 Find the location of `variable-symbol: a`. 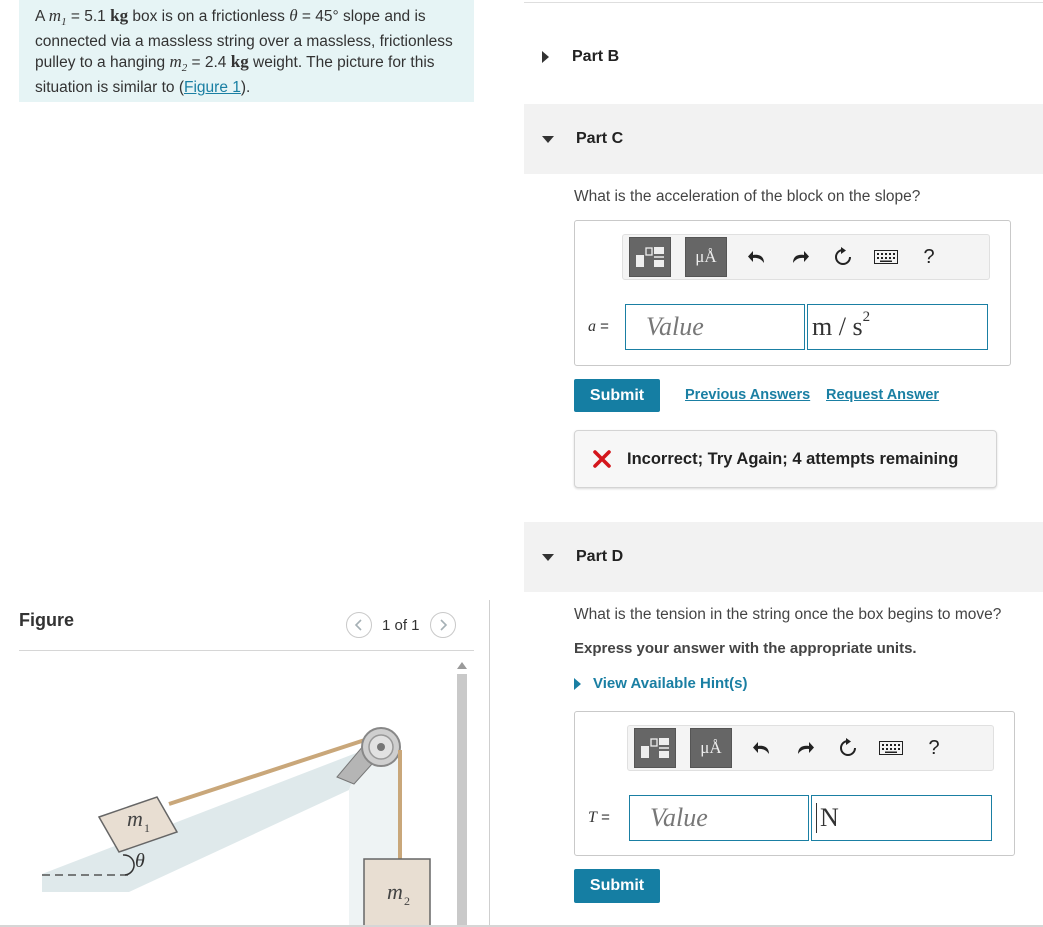

variable-symbol: a is located at coordinates (592, 326).